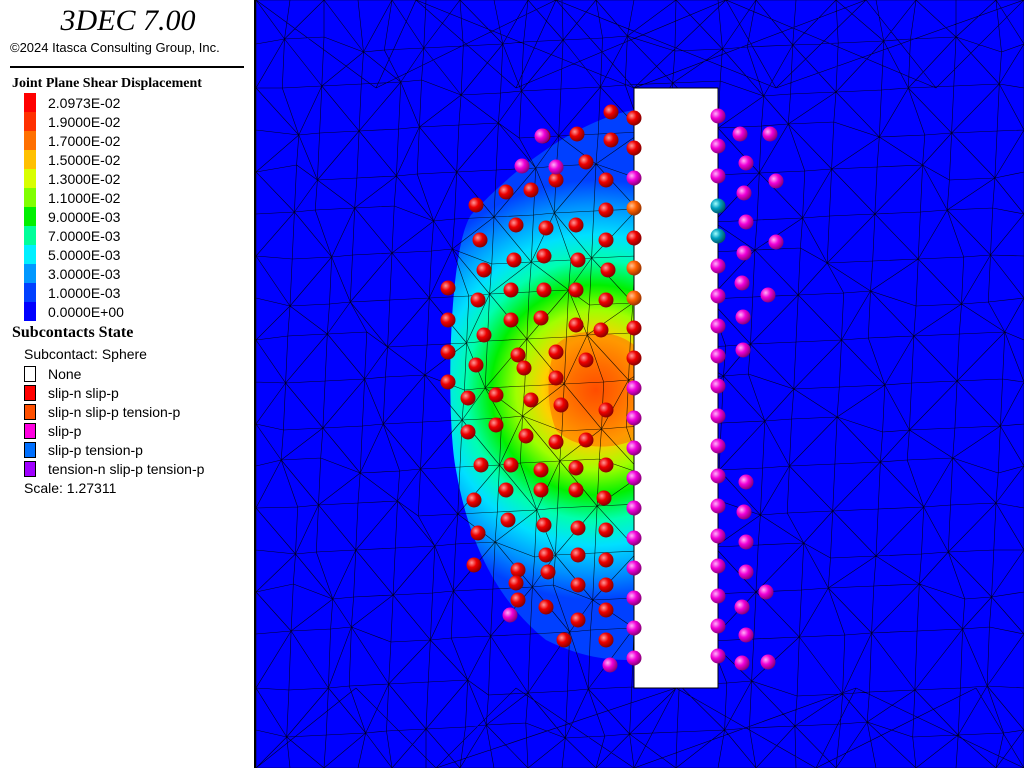 Image resolution: width=1024 pixels, height=768 pixels. Describe the element at coordinates (73, 332) in the screenshot. I see `subcontacts-heading: Subcontacts State` at that location.